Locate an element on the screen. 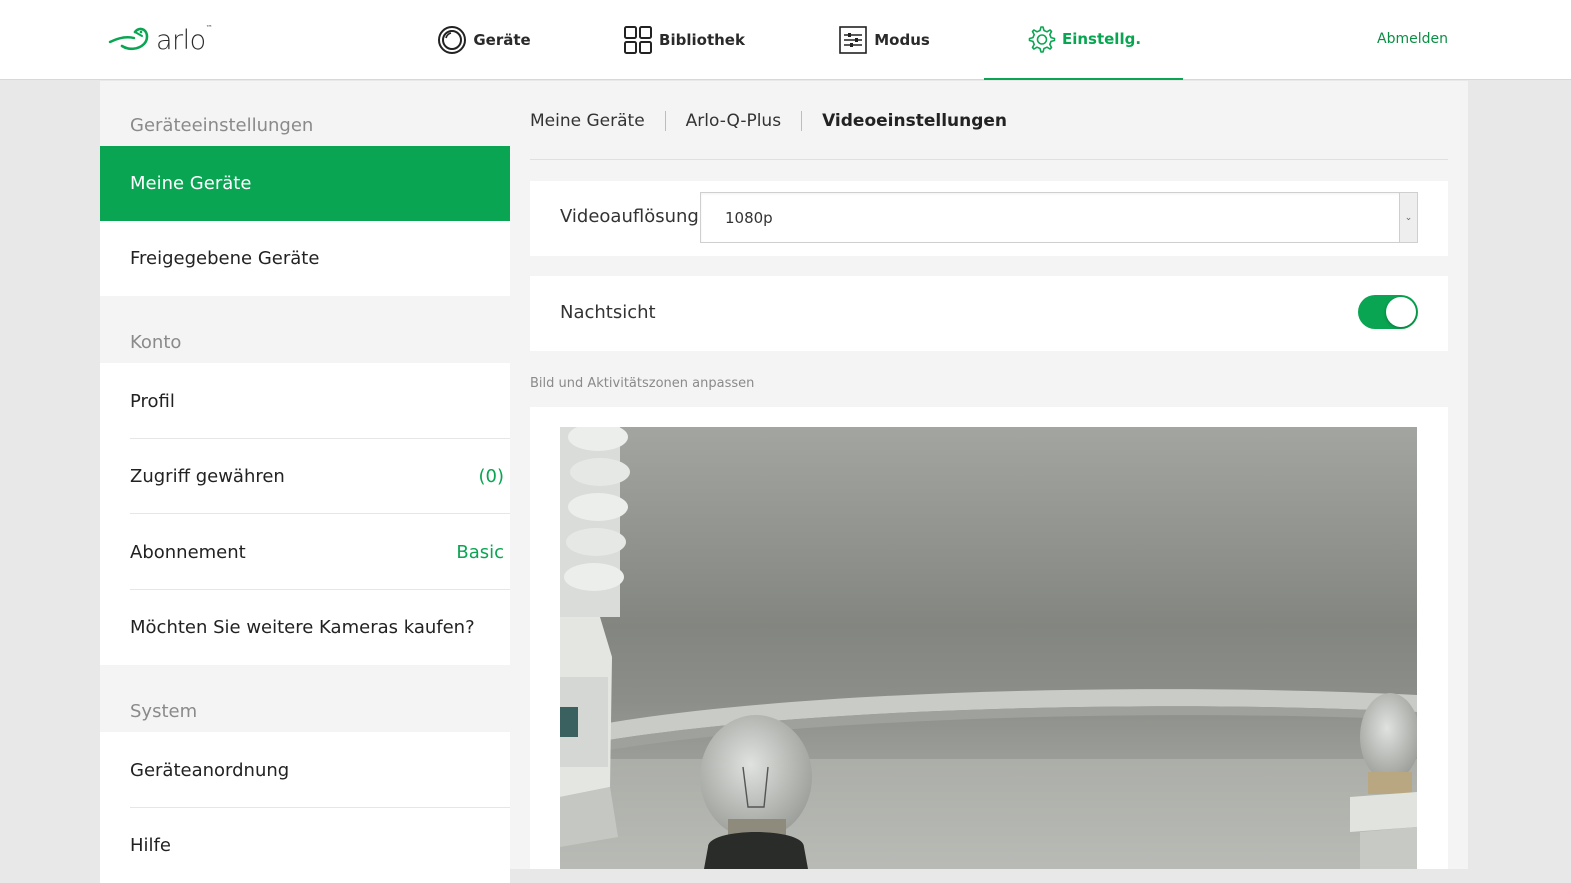 The height and width of the screenshot is (883, 1571). section-title-system: System is located at coordinates (305, 698).